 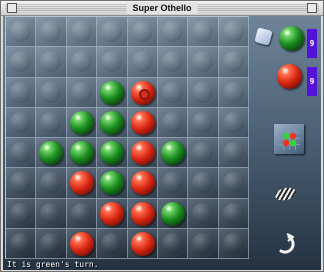 I want to click on undo-arrow-icon, so click(x=285, y=244).